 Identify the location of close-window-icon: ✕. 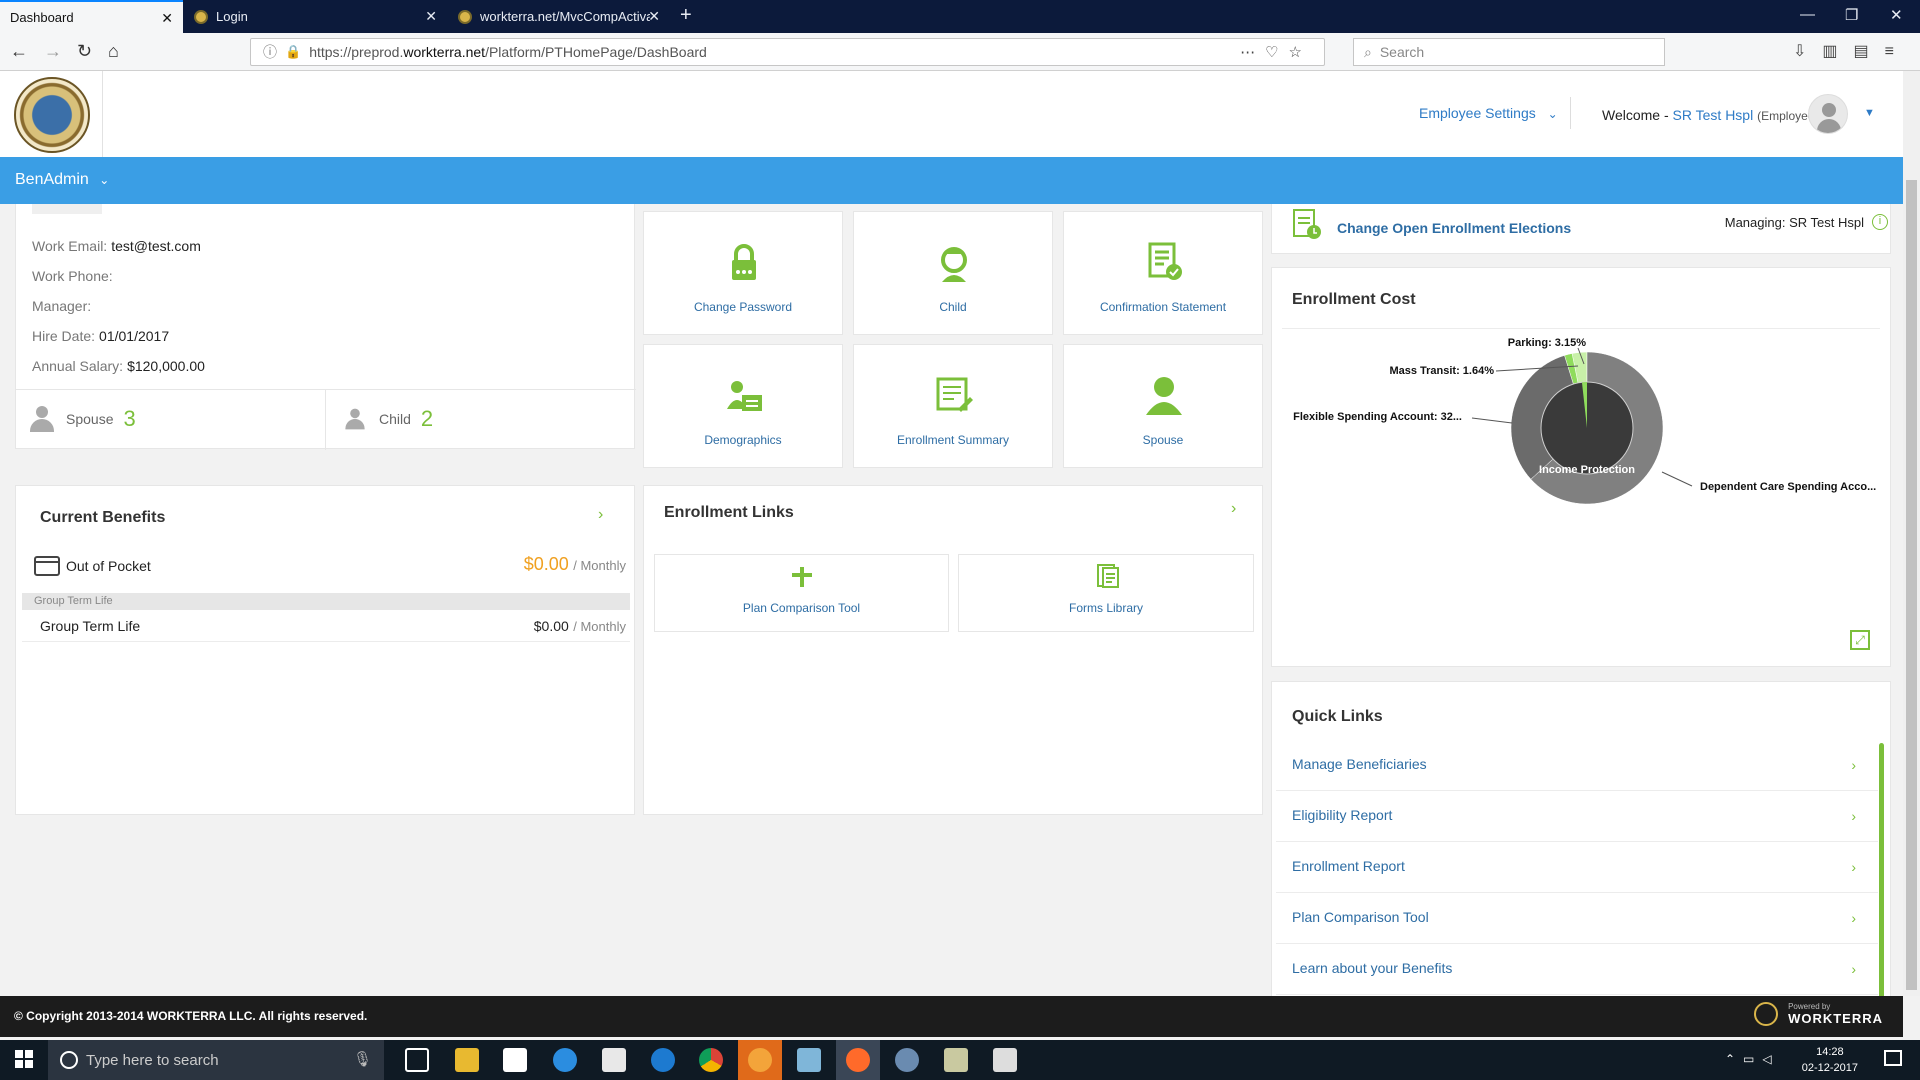
(1896, 15).